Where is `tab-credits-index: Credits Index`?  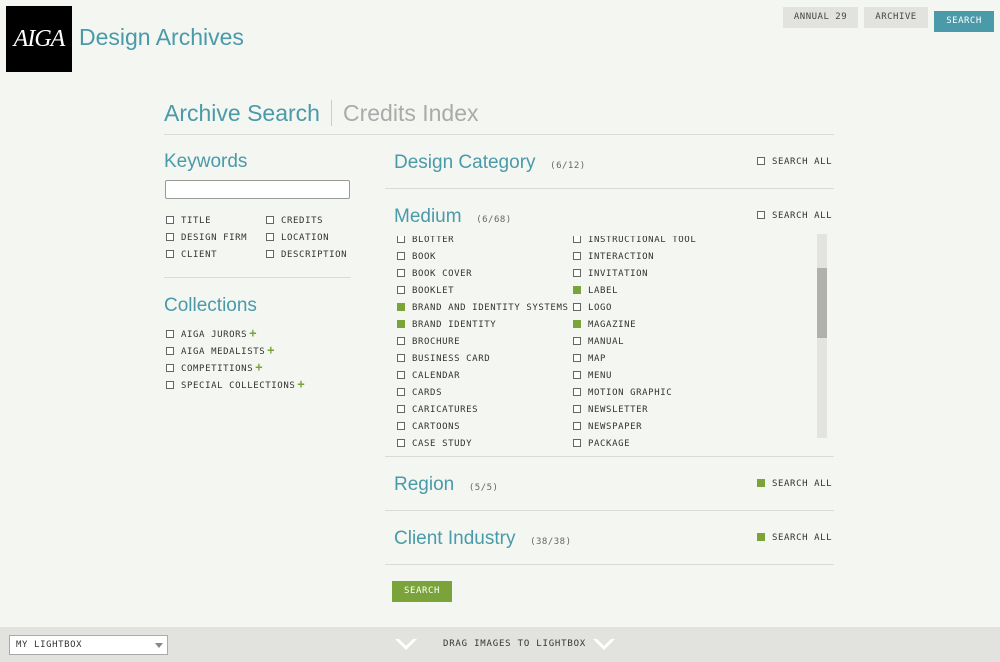
tab-credits-index: Credits Index is located at coordinates (411, 113).